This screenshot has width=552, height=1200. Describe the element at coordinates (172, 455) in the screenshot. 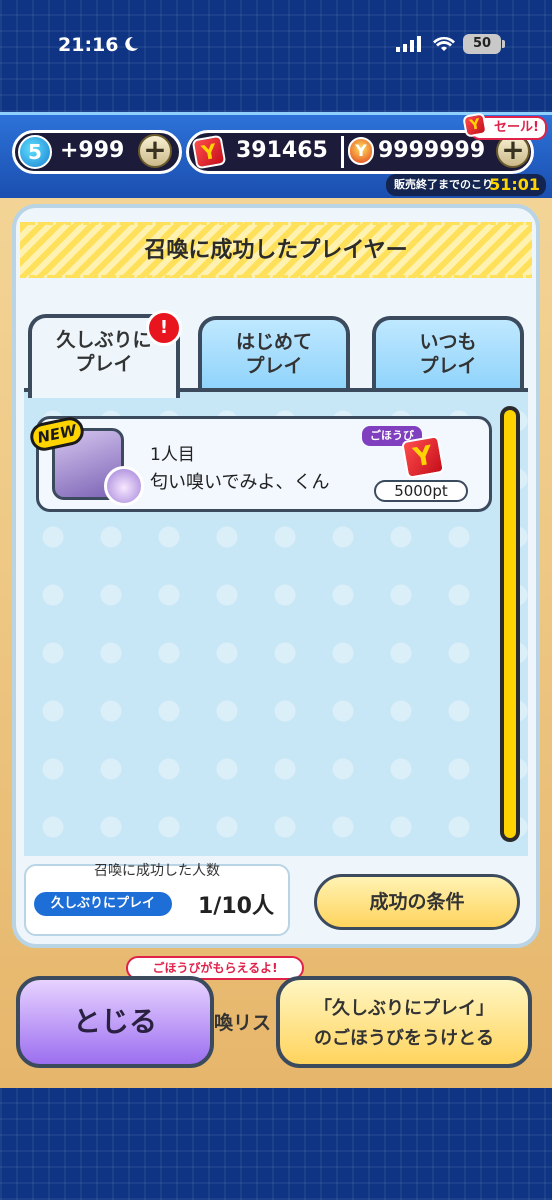

I see `player-rank: 1人目` at that location.